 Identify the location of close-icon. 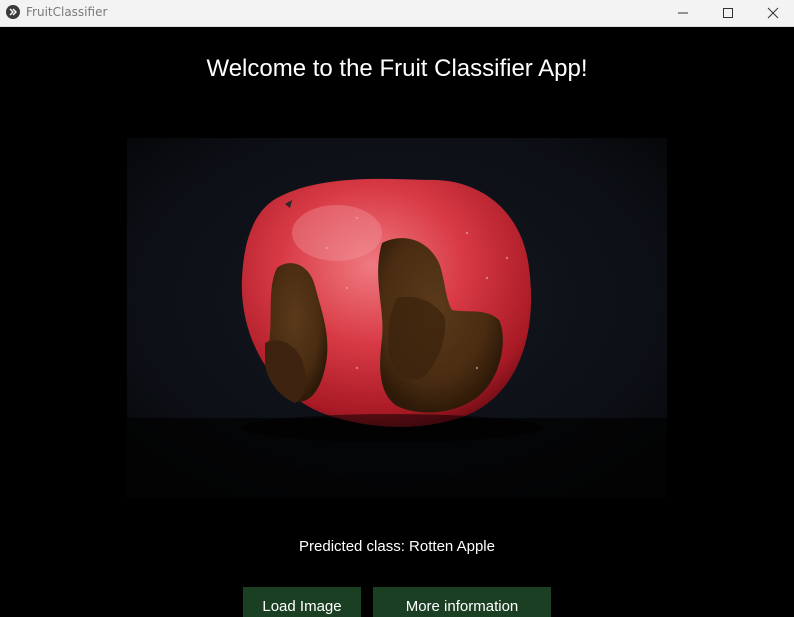
(772, 13).